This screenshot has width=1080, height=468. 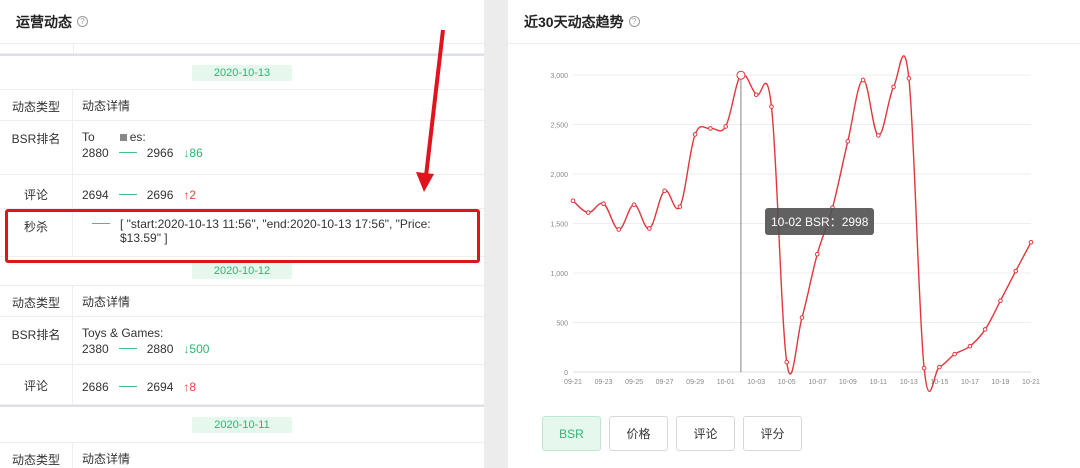 I want to click on table-row-bsr: BSR排名 To es: 2880 2966 ↓86, so click(x=242, y=148).